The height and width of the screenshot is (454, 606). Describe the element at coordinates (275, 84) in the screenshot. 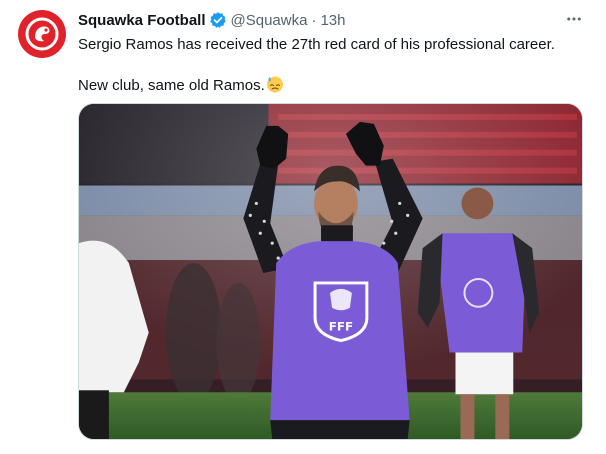

I see `downcast-face-with-sweat-icon` at that location.